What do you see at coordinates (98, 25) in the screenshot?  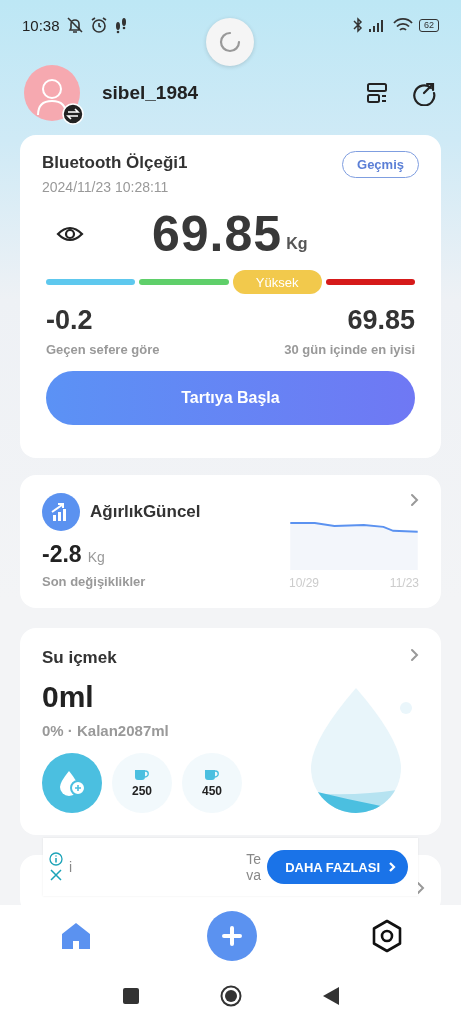 I see `alarm-icon` at bounding box center [98, 25].